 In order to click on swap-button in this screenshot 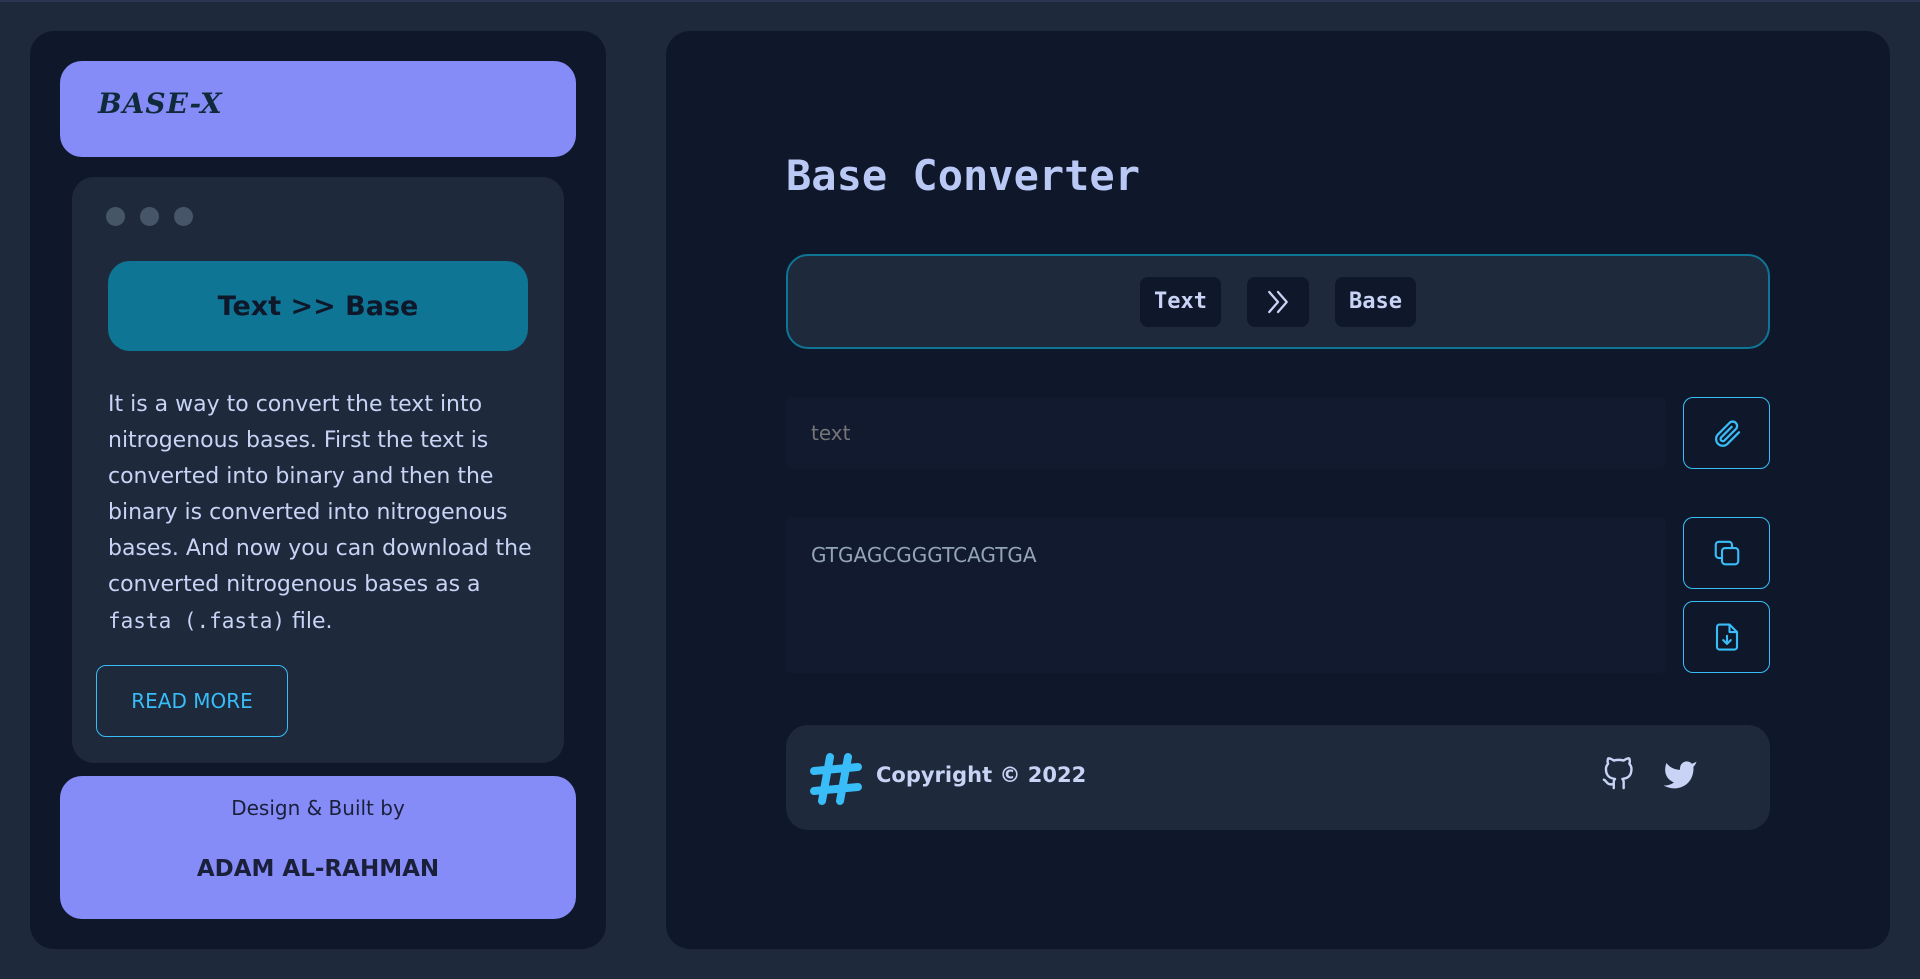, I will do `click(1278, 301)`.